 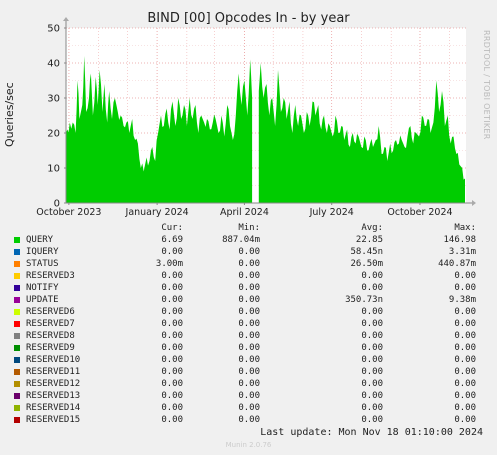 What do you see at coordinates (53, 420) in the screenshot?
I see `legend-series-name: RESERVED15` at bounding box center [53, 420].